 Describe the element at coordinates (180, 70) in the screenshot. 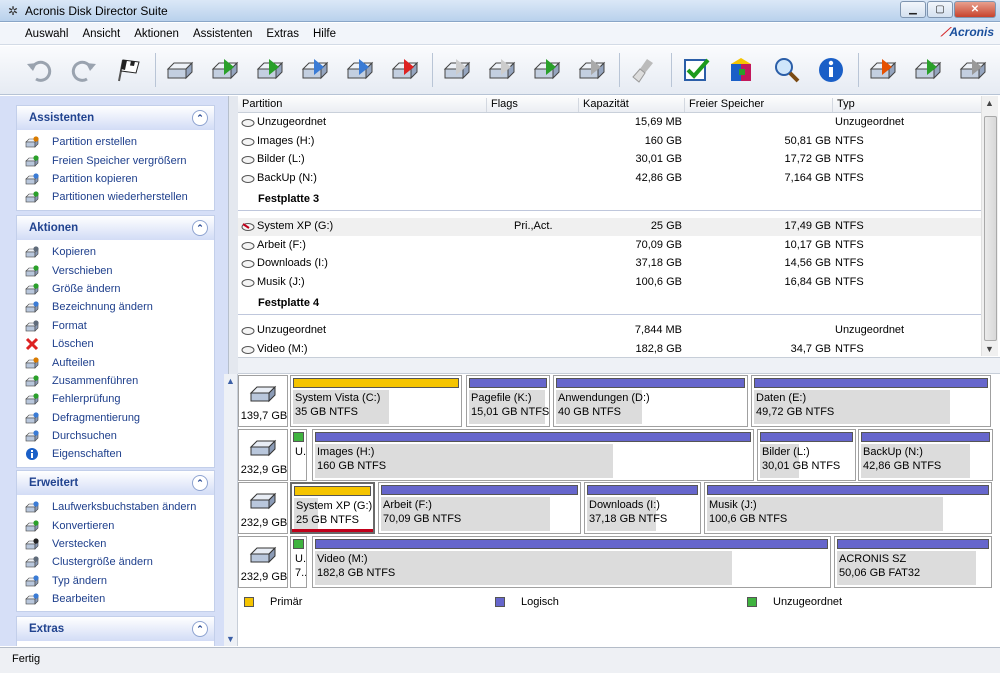

I see `toolbar-button-disk-copy` at that location.